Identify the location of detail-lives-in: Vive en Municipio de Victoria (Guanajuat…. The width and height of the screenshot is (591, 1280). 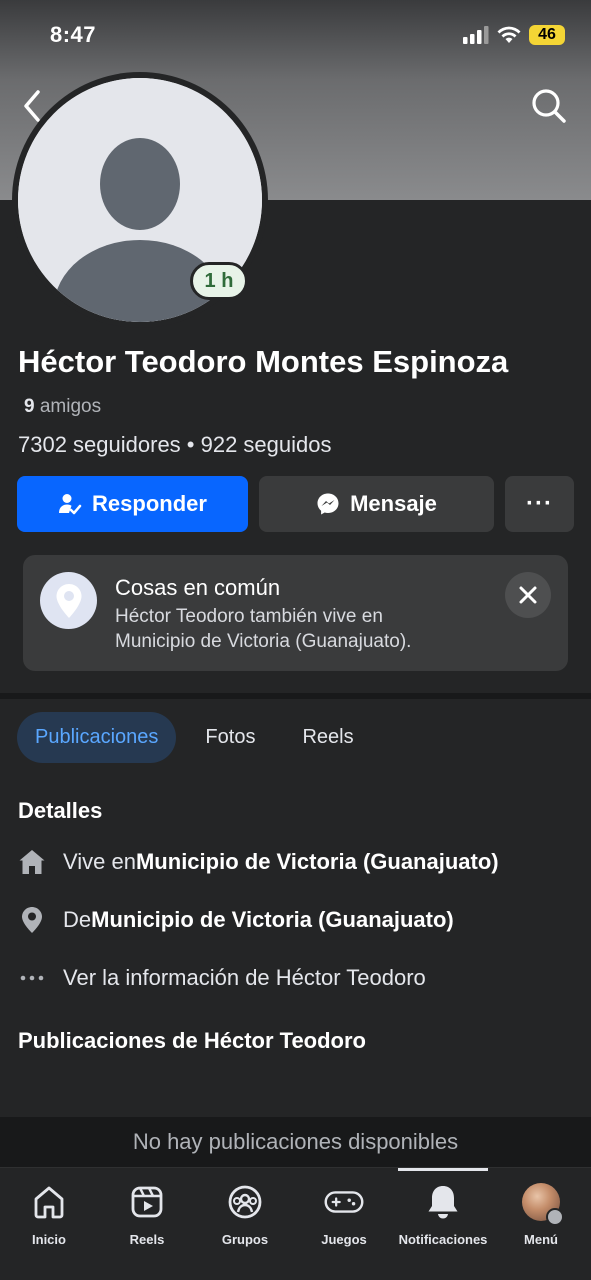
(258, 862).